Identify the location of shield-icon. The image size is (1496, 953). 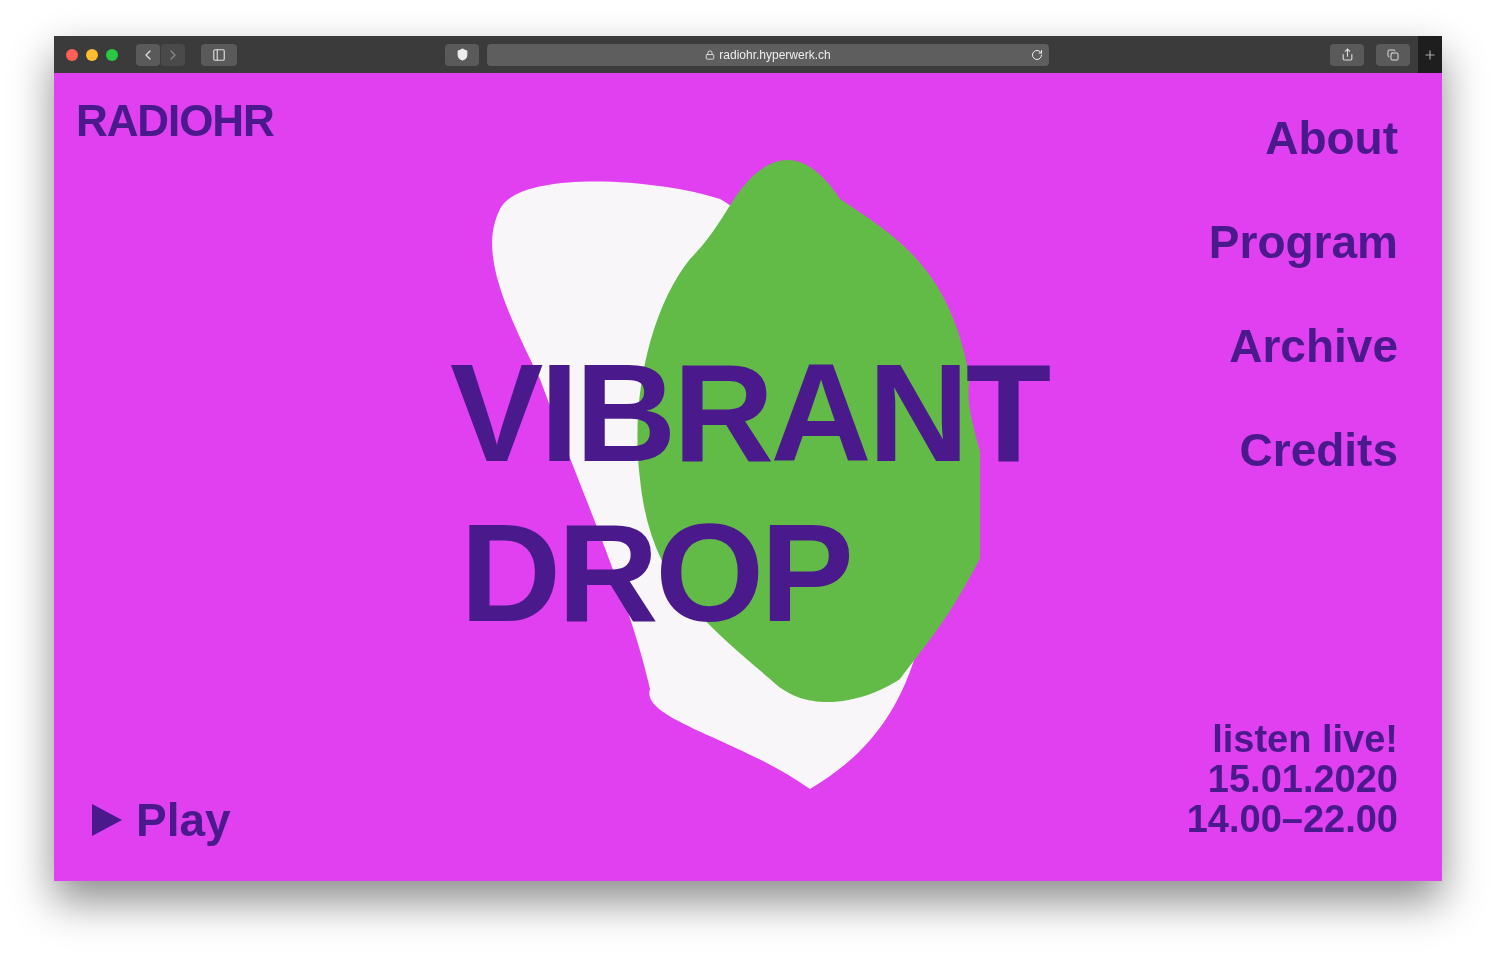
(462, 54).